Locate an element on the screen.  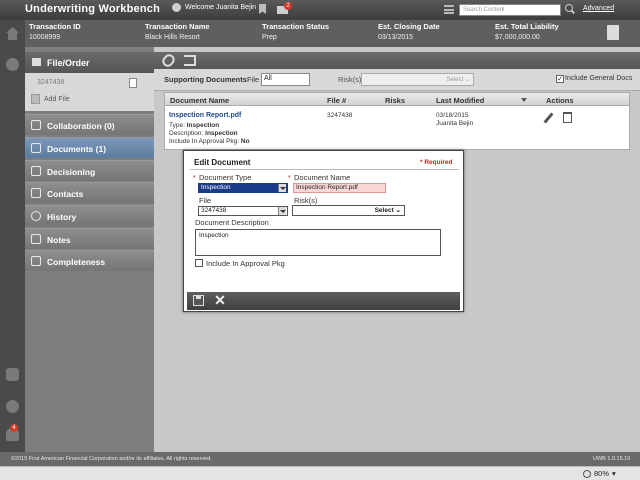
gavel-icon is located at coordinates (36, 171).